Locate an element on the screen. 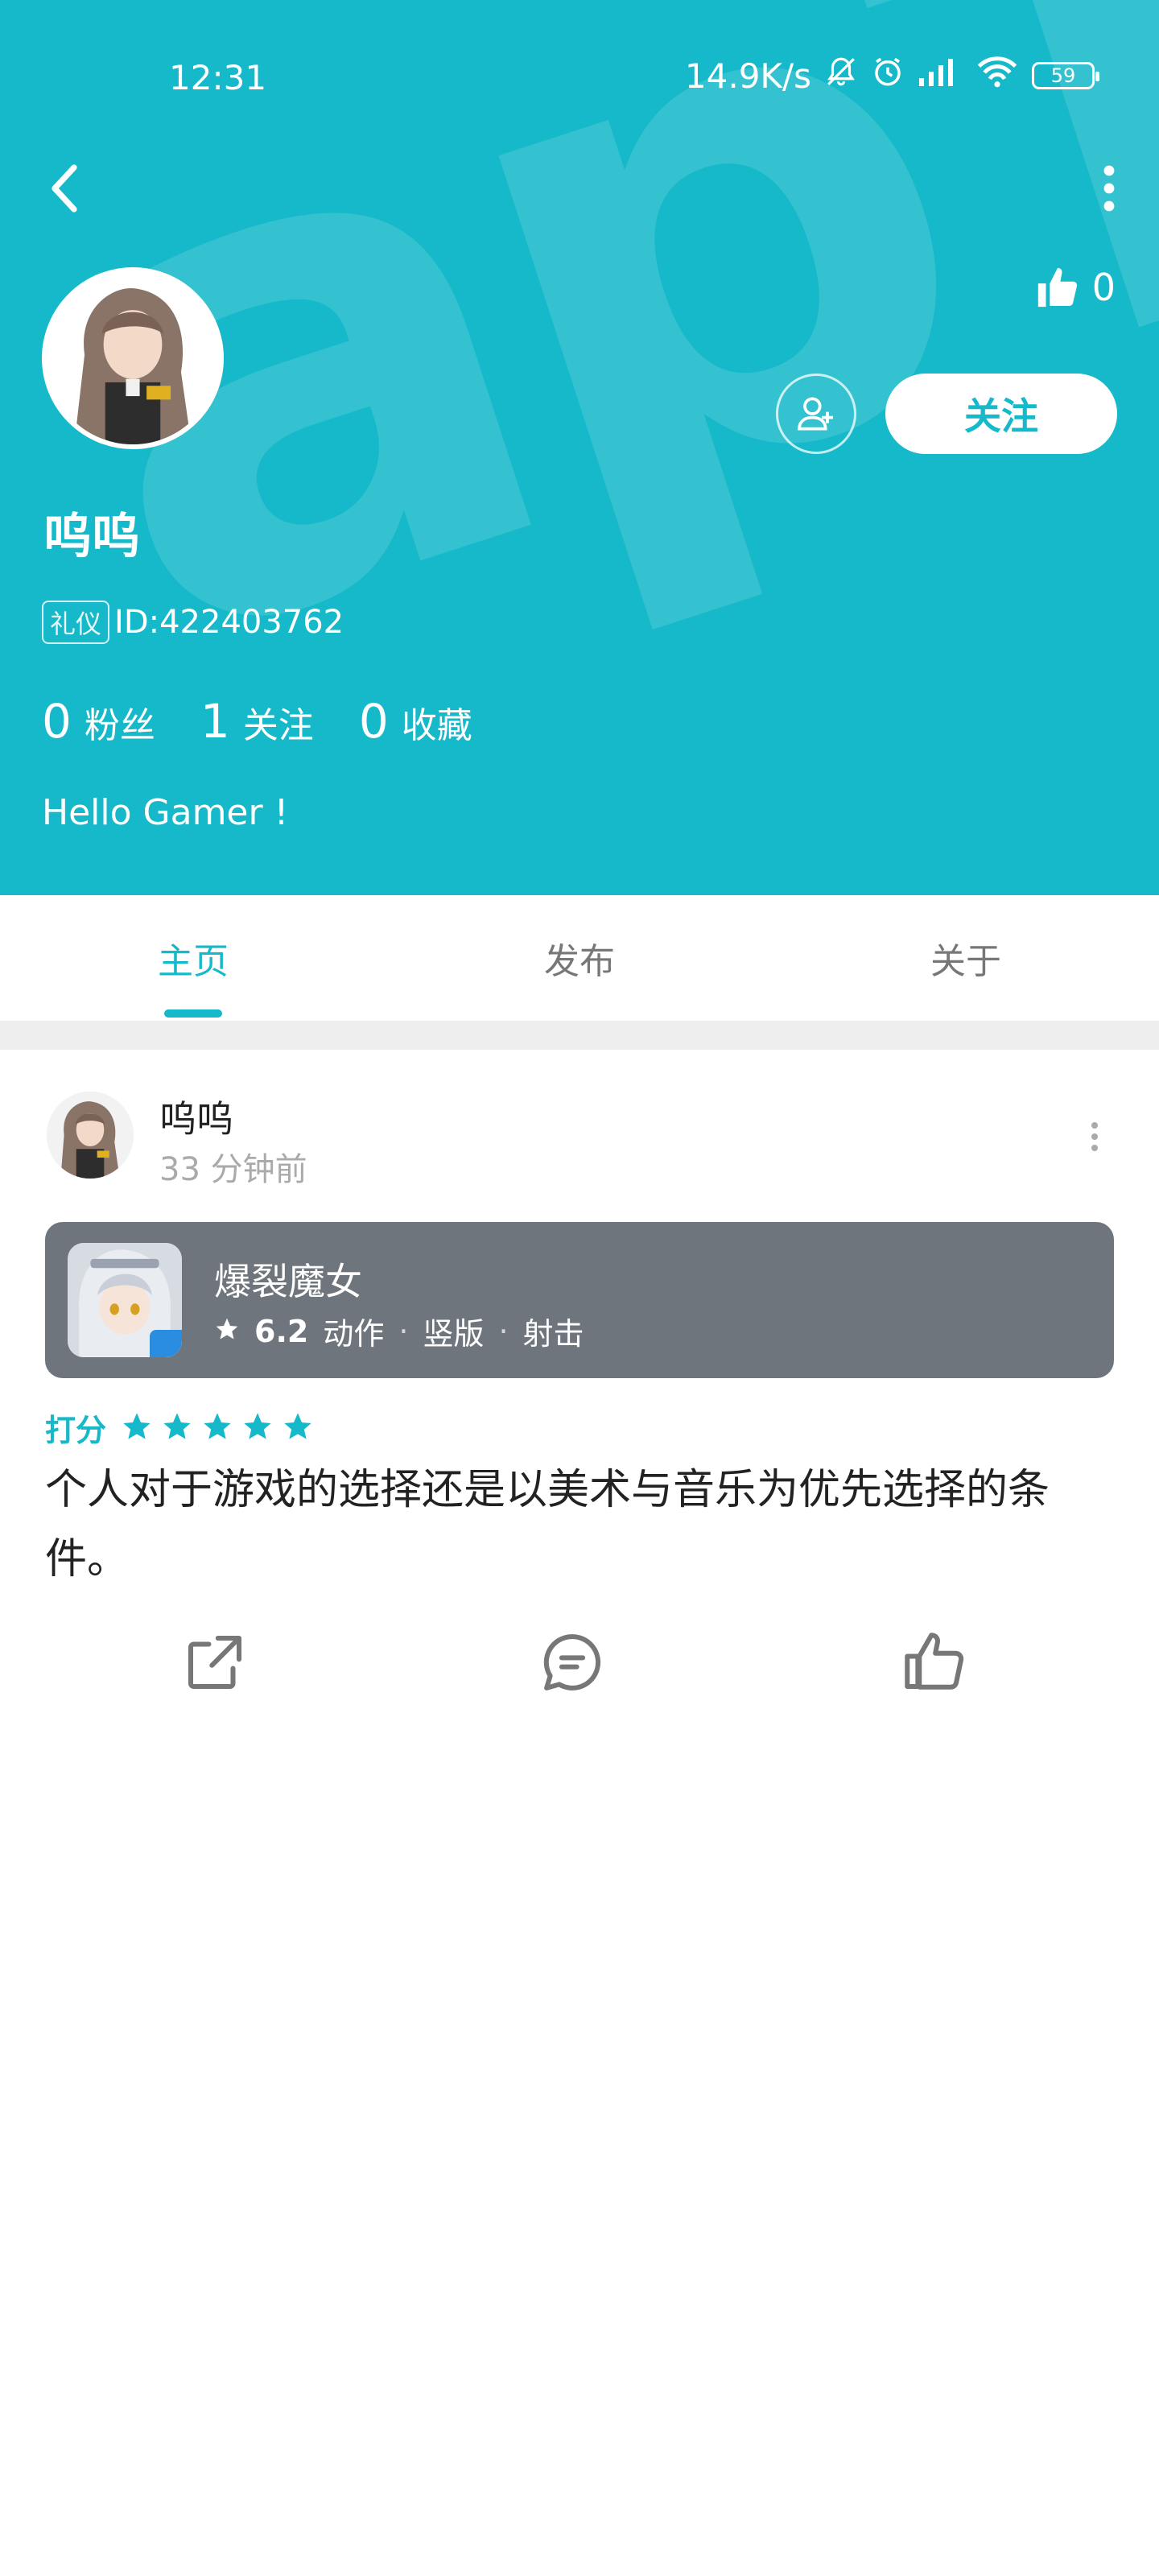 The image size is (1159, 2576). game-card: 爆裂魔女 6.2 动作 · 竖版 · 射击 is located at coordinates (579, 1300).